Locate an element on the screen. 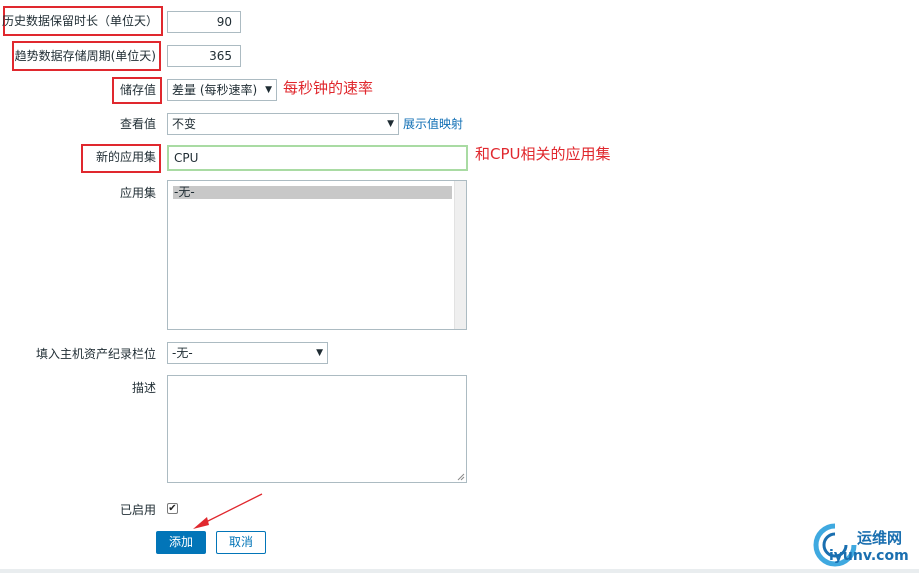  store-value-annotation: 每秒钟的速率 is located at coordinates (328, 88).